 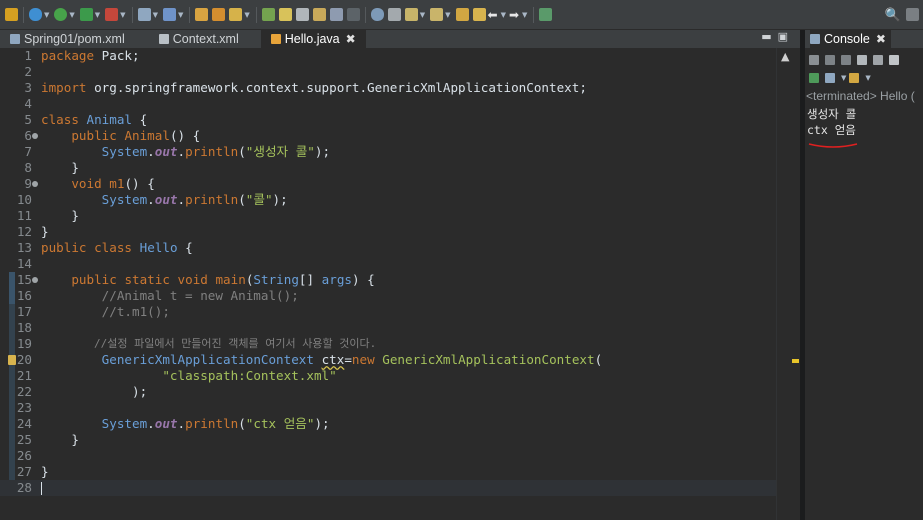 I want to click on code-line: 1 package Pack;, so click(x=388, y=56).